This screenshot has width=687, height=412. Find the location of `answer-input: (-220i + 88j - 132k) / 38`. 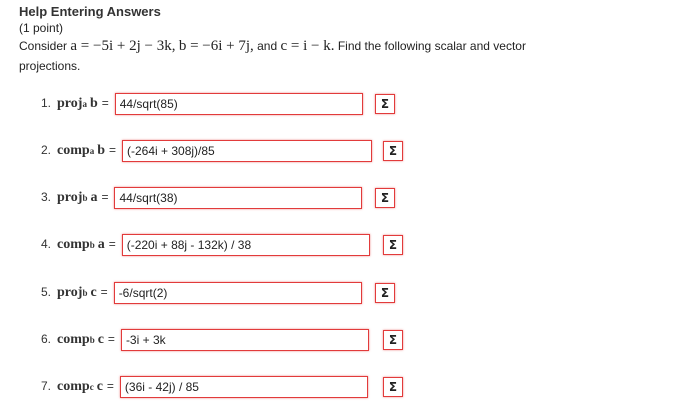

answer-input: (-220i + 88j - 132k) / 38 is located at coordinates (245, 245).